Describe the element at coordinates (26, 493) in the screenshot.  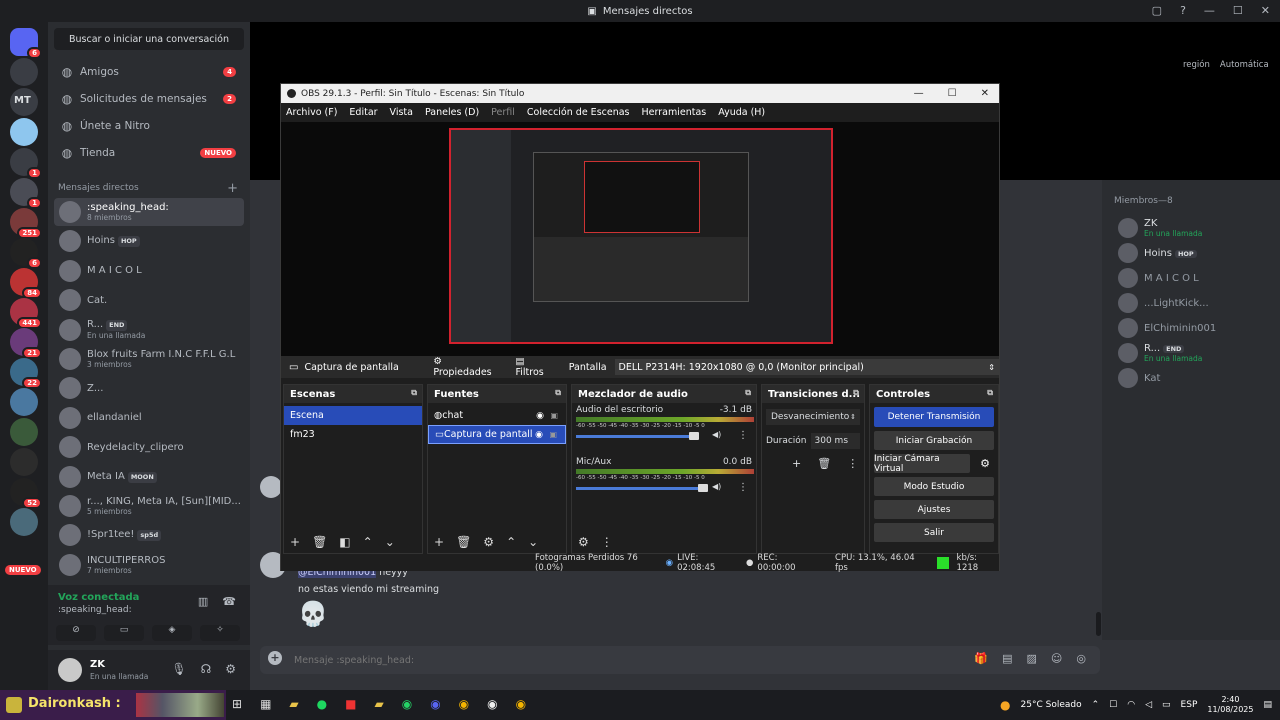
I see `server-icon: 52` at that location.